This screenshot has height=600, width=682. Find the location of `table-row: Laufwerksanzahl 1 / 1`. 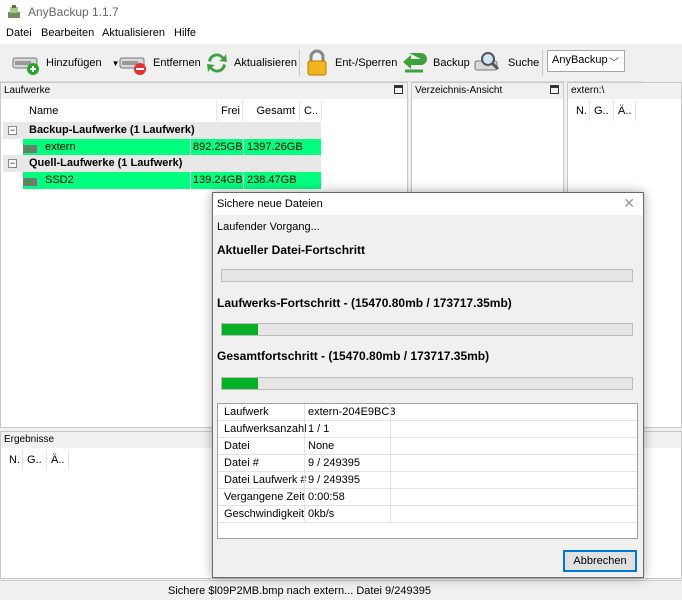

table-row: Laufwerksanzahl 1 / 1 is located at coordinates (427, 429).